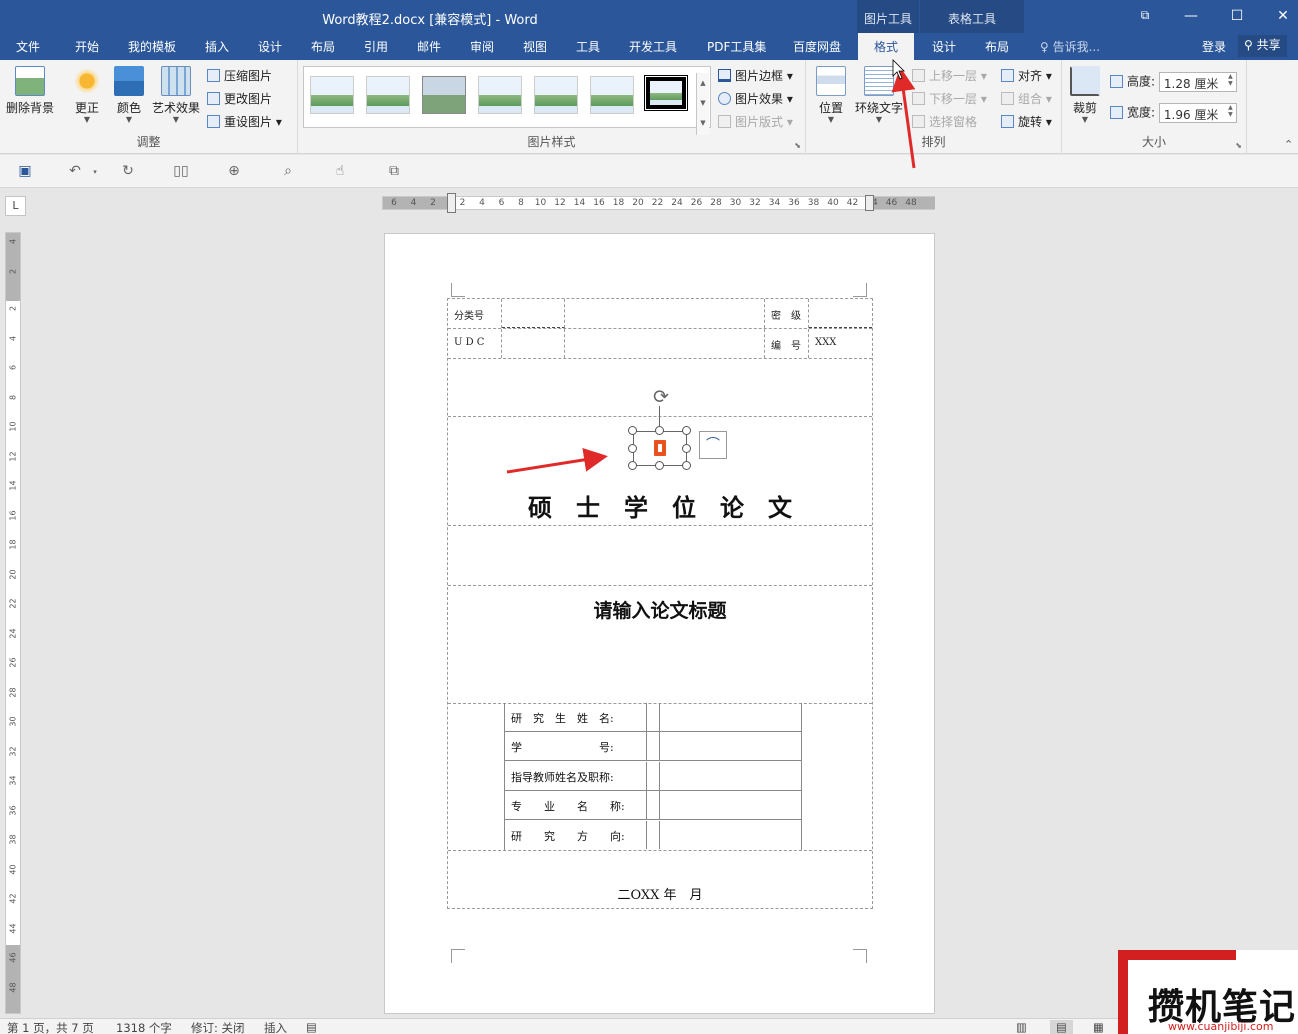 This screenshot has width=1298, height=1034. Describe the element at coordinates (1061, 1027) in the screenshot. I see `print-layout-icon: ▤` at that location.